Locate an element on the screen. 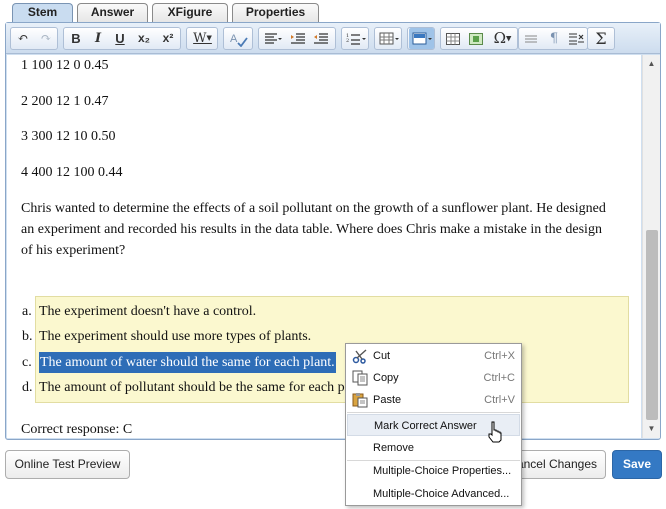 The width and height of the screenshot is (666, 509). scroll-down-icon: ▼ is located at coordinates (651, 428).